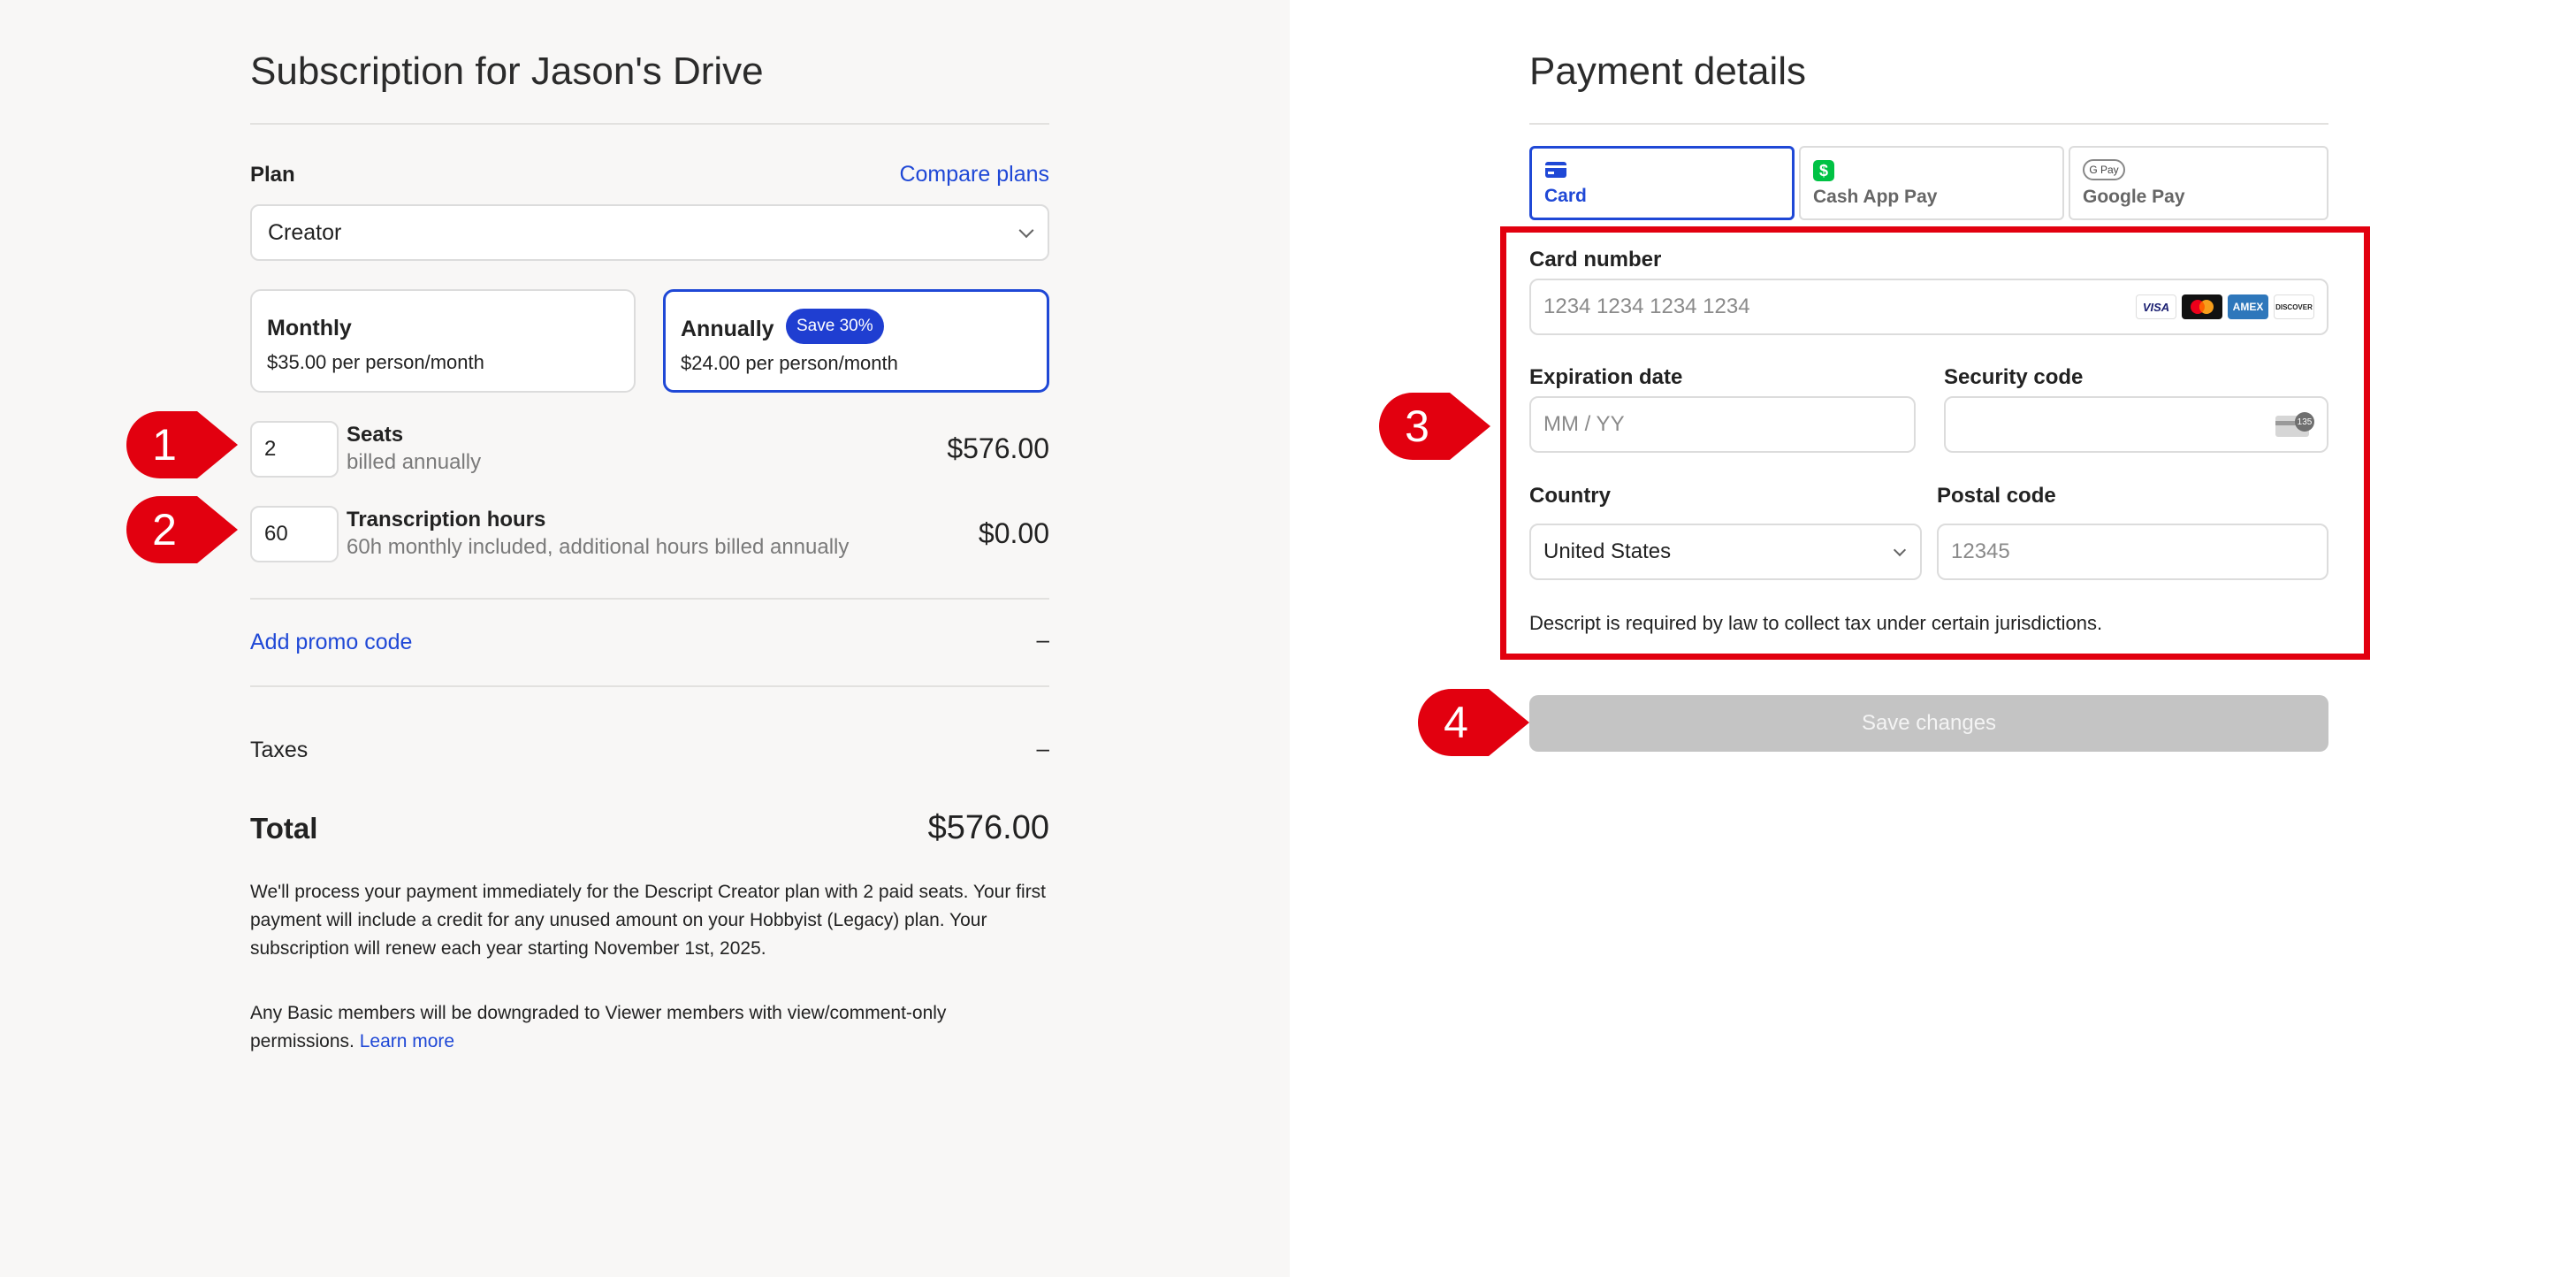 Image resolution: width=2576 pixels, height=1277 pixels. What do you see at coordinates (164, 445) in the screenshot?
I see `callout-number: 1` at bounding box center [164, 445].